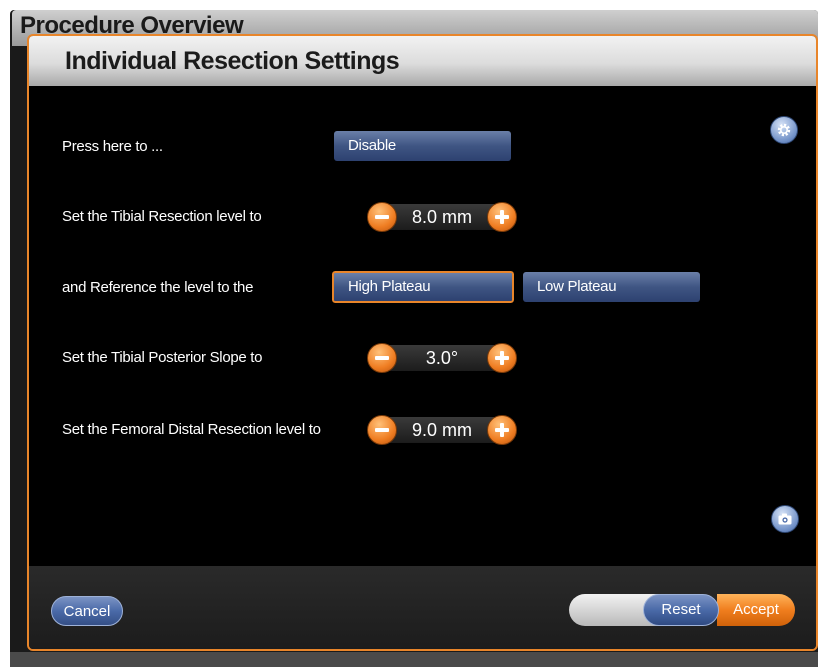 The width and height of the screenshot is (825, 667). I want to click on tibial-resection-decrement-button, so click(382, 217).